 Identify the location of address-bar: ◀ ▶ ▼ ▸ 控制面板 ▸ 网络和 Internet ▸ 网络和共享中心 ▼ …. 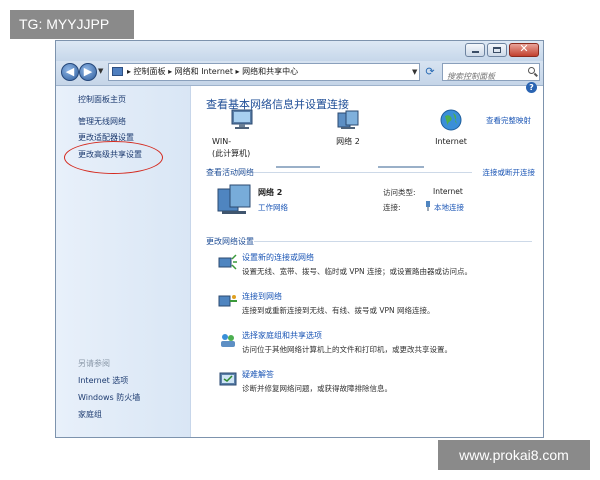
(299, 73).